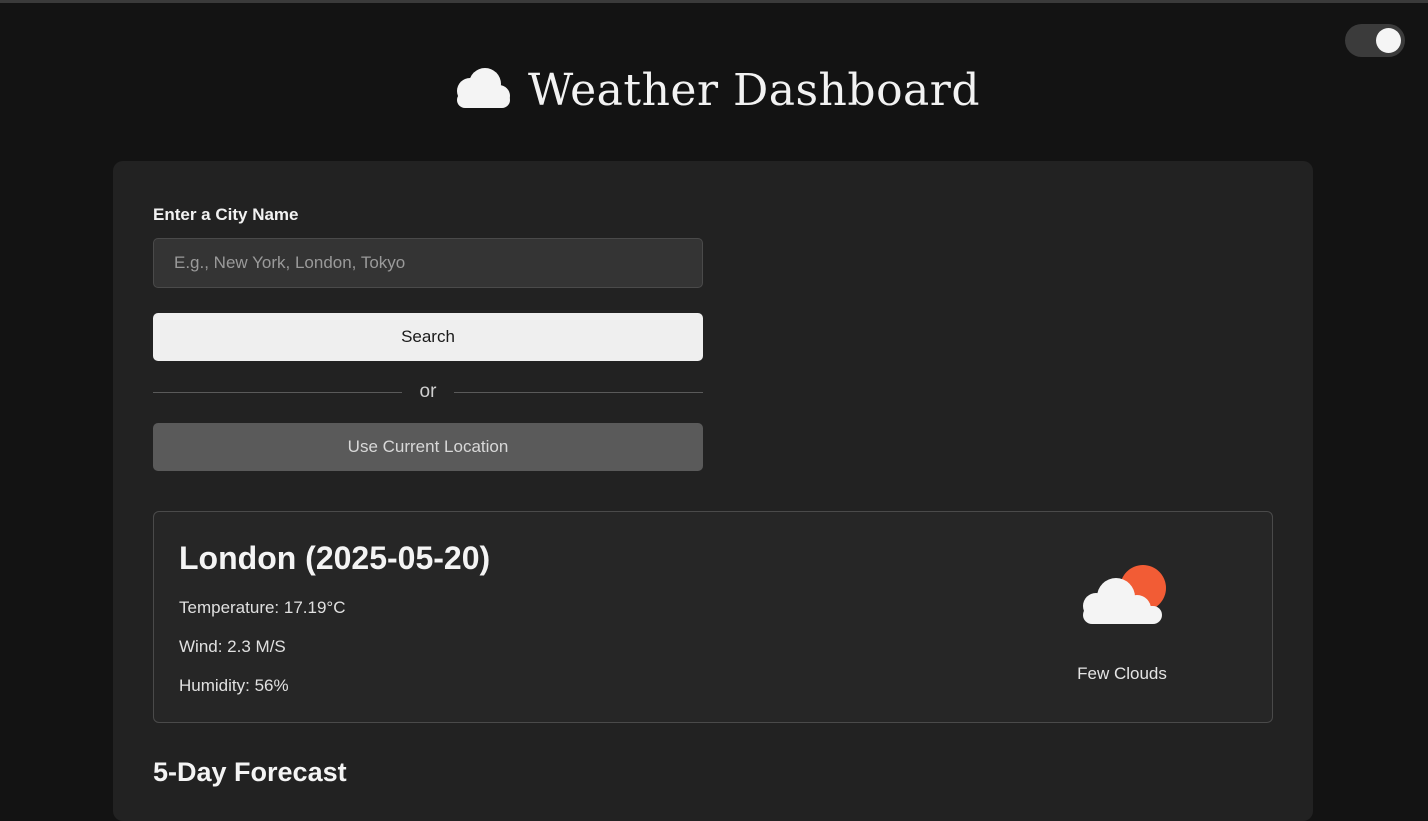  I want to click on temperature-text: Temperature: 17.19°C, so click(262, 607).